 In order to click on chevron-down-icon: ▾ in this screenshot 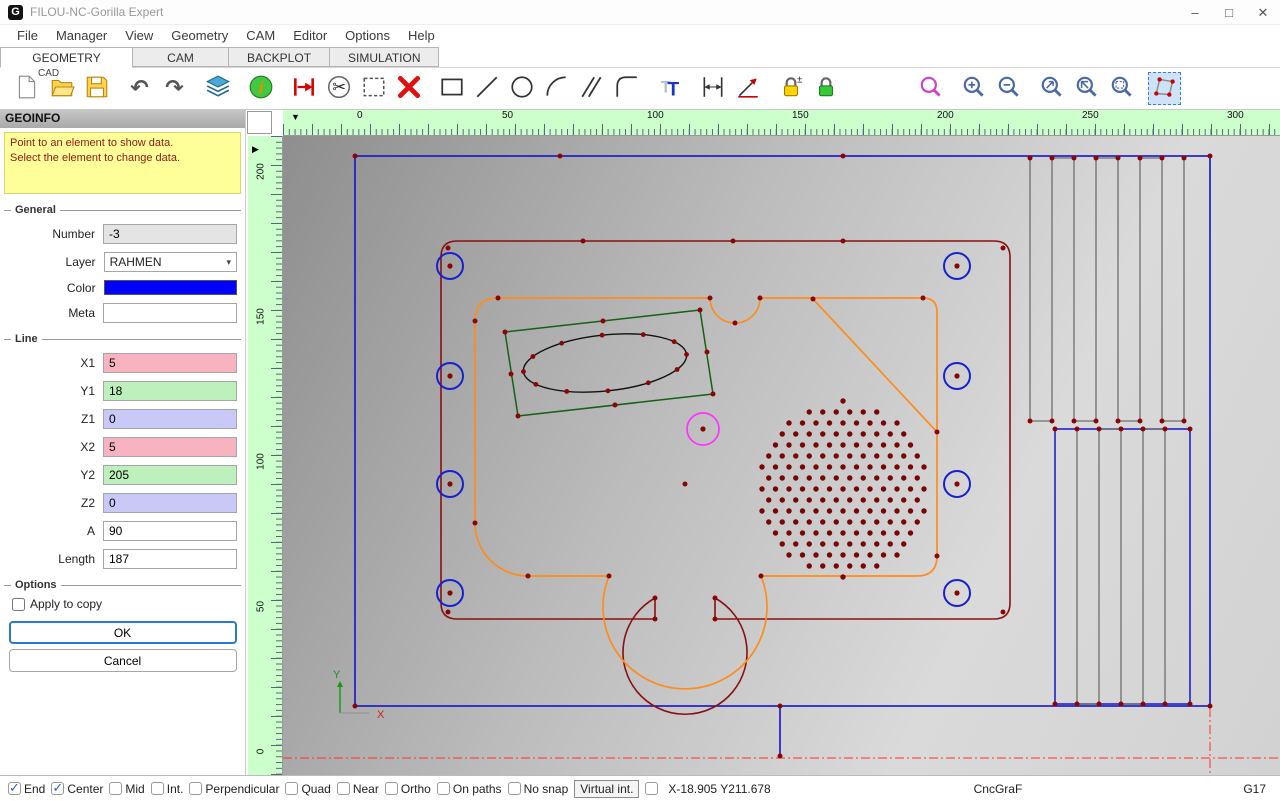, I will do `click(228, 261)`.